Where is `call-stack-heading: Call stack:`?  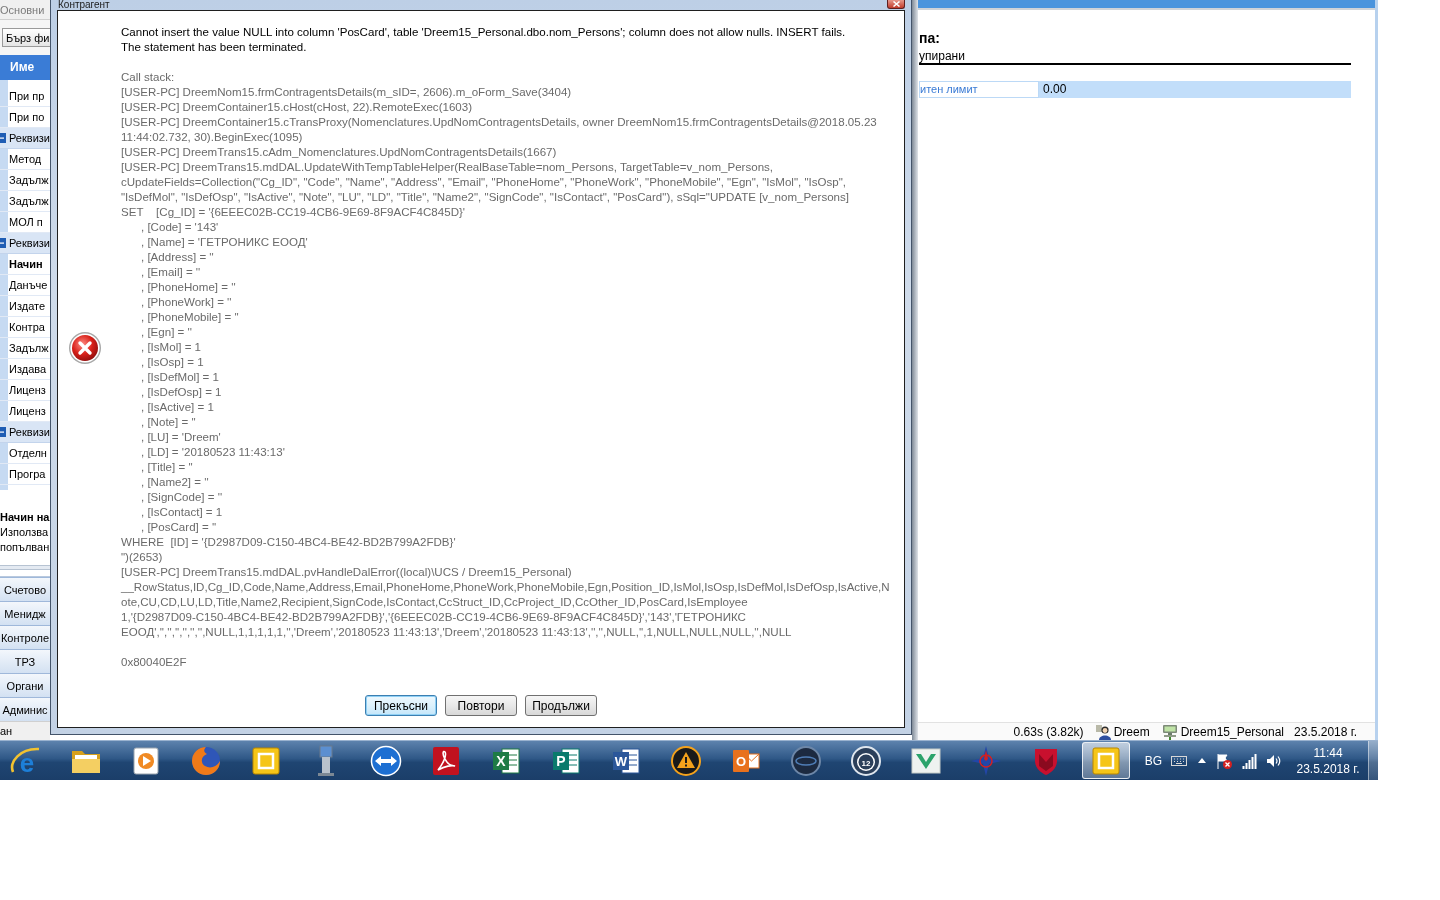
call-stack-heading: Call stack: is located at coordinates (148, 77).